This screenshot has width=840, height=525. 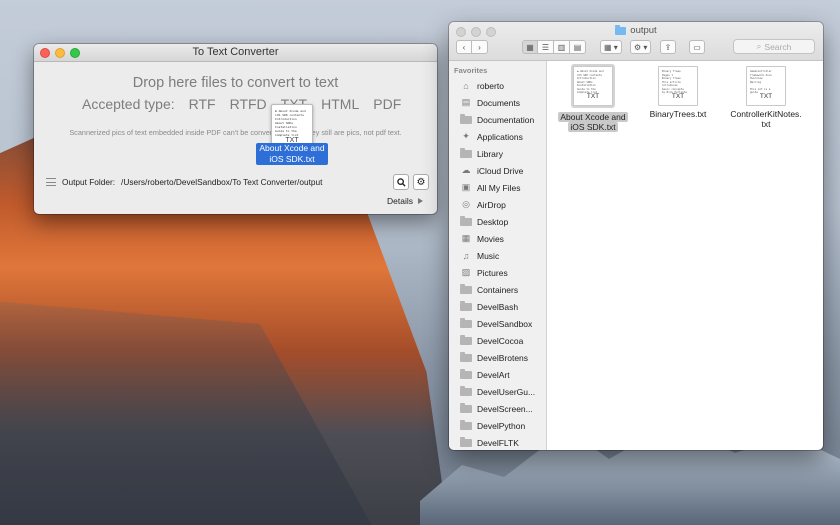 What do you see at coordinates (593, 122) in the screenshot?
I see `file-name: About Xcode and iOS SDK.txt` at bounding box center [593, 122].